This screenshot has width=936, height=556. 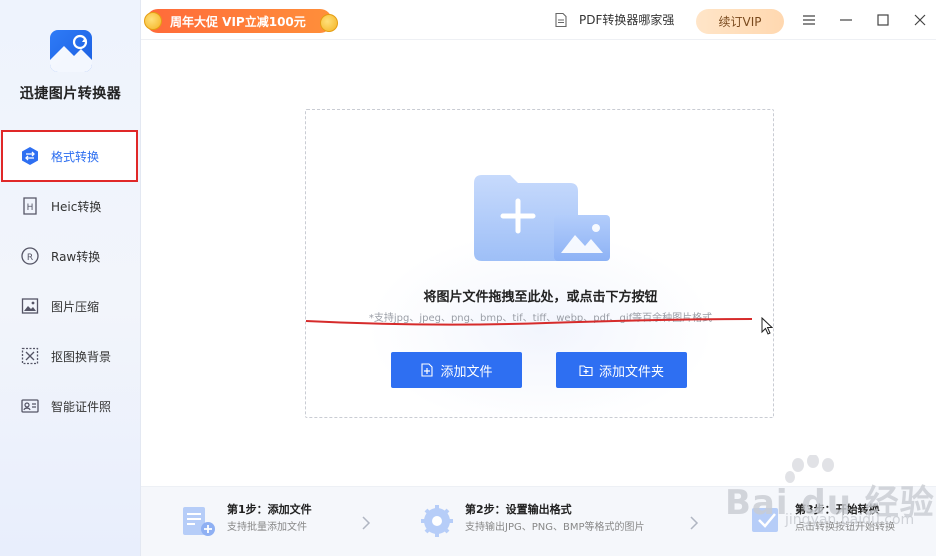 I want to click on sidebar-item-label: 图片压缩, so click(x=75, y=306).